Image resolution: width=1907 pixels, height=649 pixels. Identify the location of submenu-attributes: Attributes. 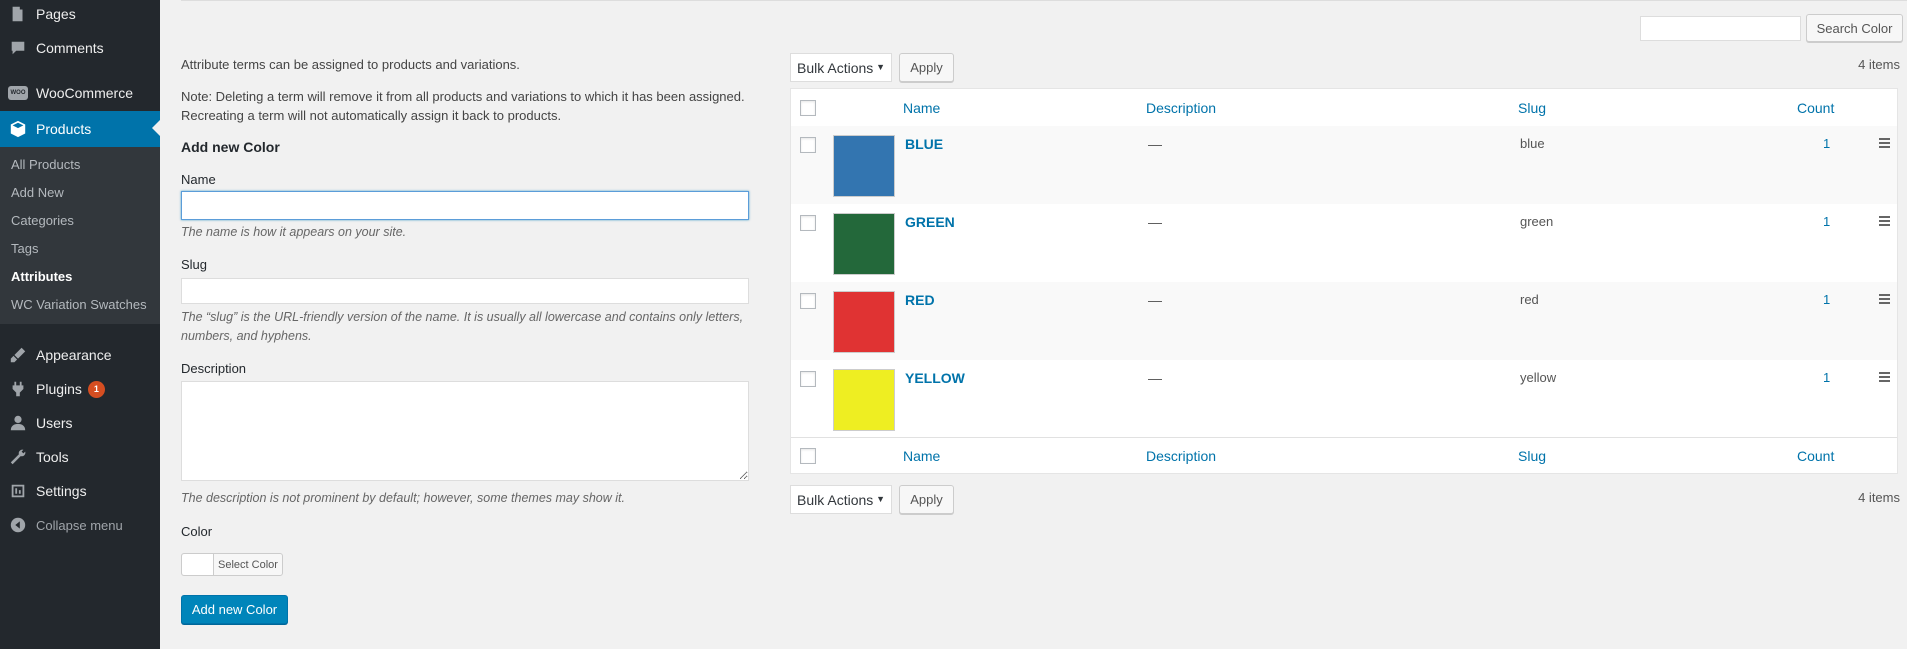
(41, 276).